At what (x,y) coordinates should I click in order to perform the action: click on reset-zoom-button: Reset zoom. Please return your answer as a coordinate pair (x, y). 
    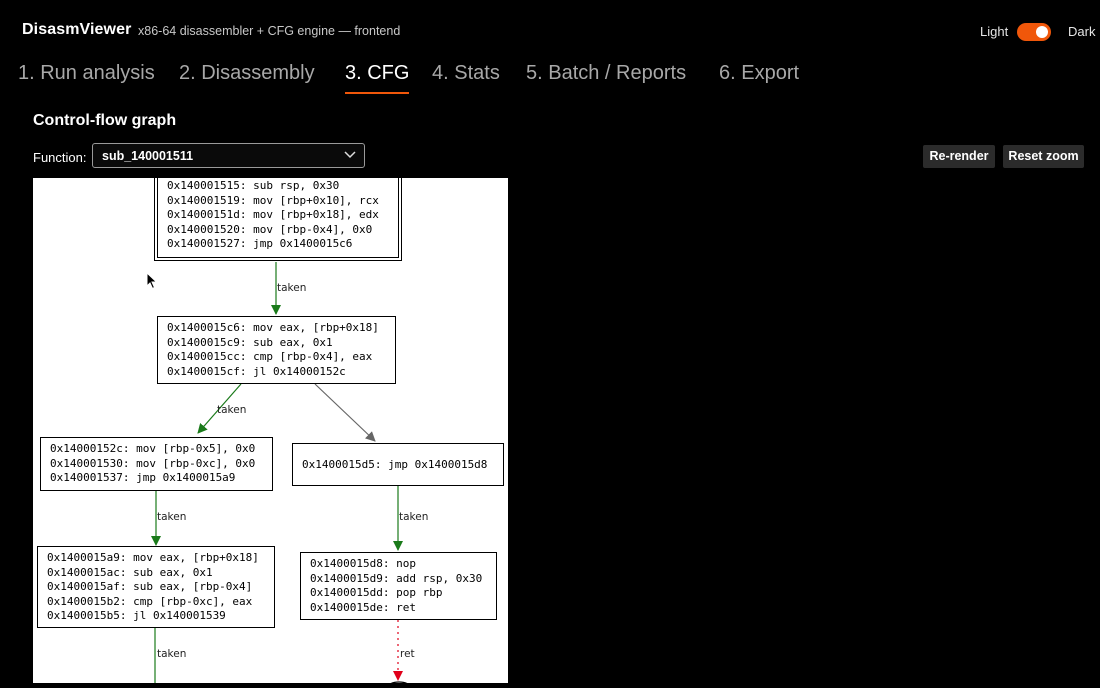
    Looking at the image, I should click on (1043, 156).